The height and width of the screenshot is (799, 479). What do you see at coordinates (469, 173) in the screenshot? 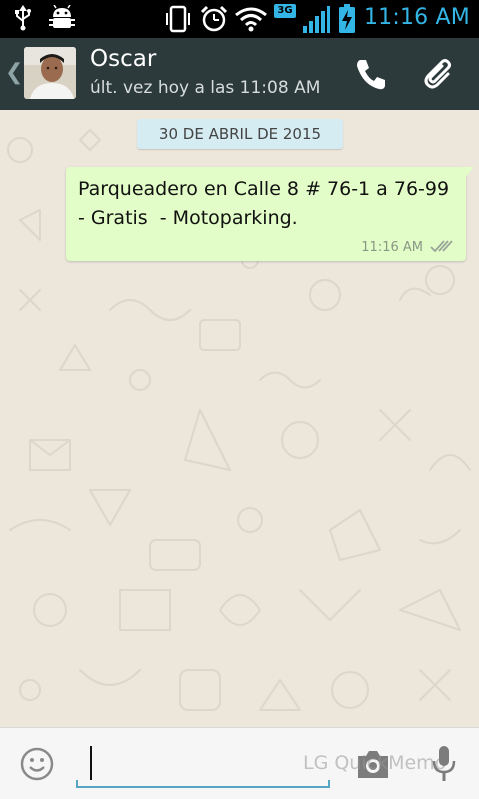
I see `bubble-tail` at bounding box center [469, 173].